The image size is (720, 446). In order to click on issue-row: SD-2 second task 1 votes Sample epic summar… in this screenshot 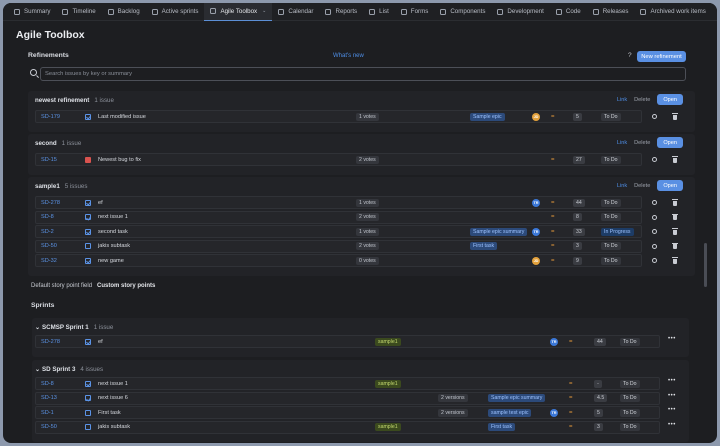, I will do `click(338, 232)`.